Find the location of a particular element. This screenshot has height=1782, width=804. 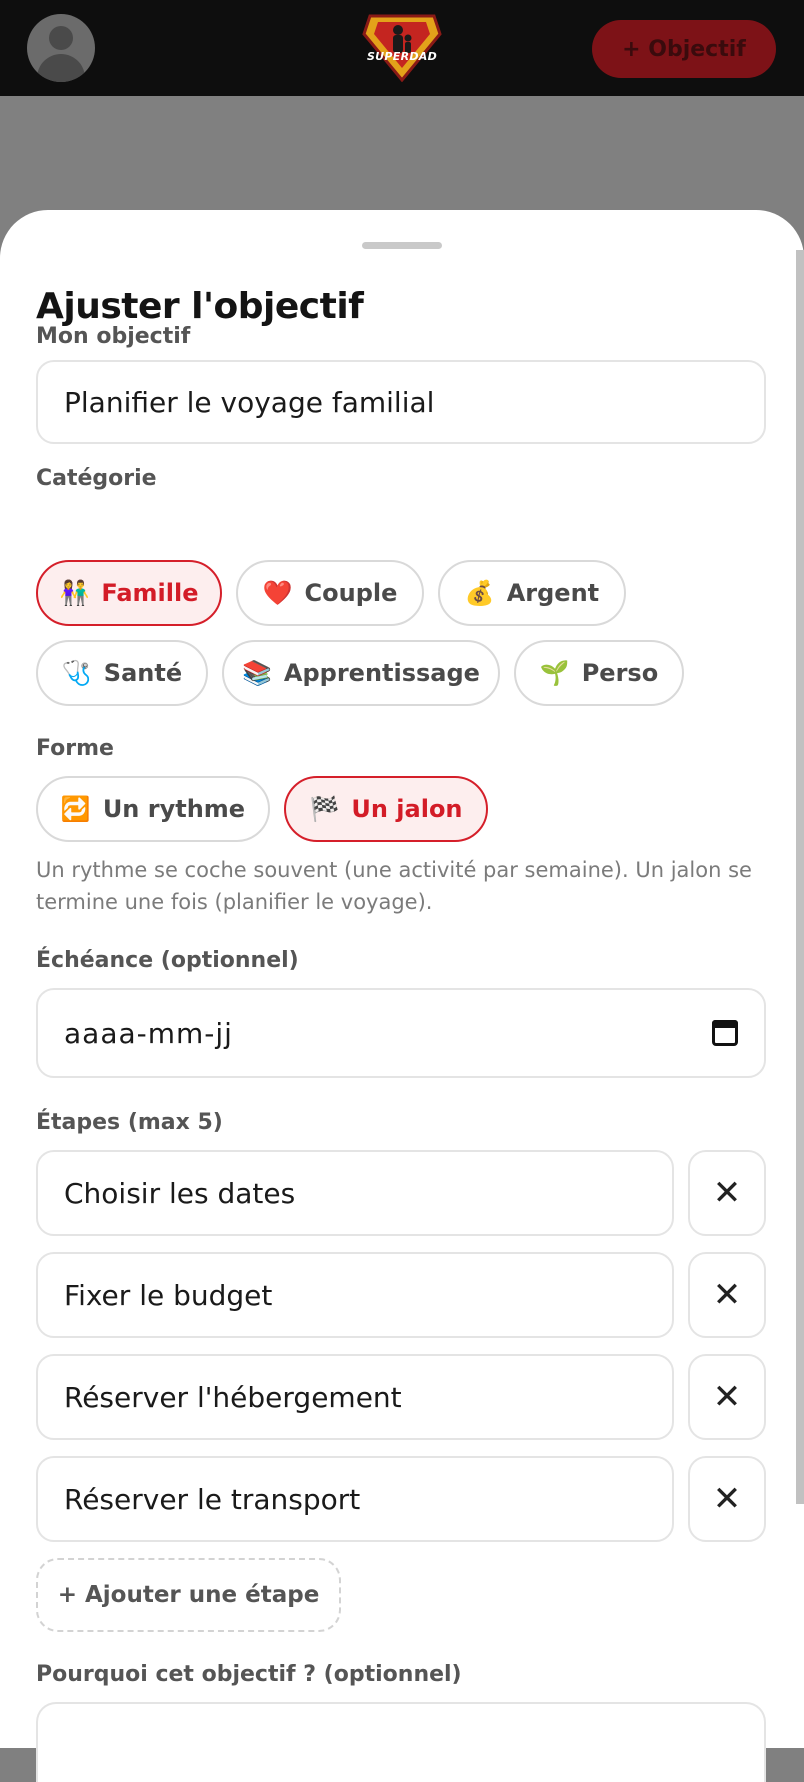

chip-label: Santé is located at coordinates (143, 673).